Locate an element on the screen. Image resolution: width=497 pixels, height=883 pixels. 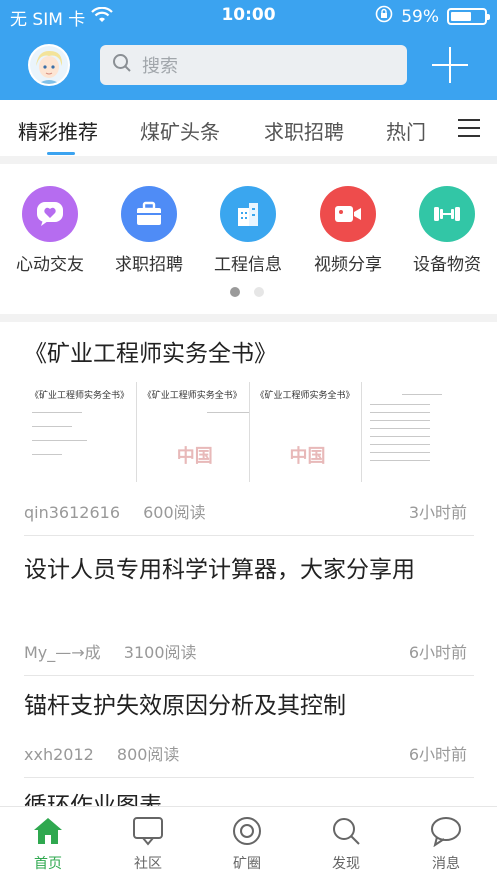
tab-jobs: 求职招聘 is located at coordinates (304, 130).